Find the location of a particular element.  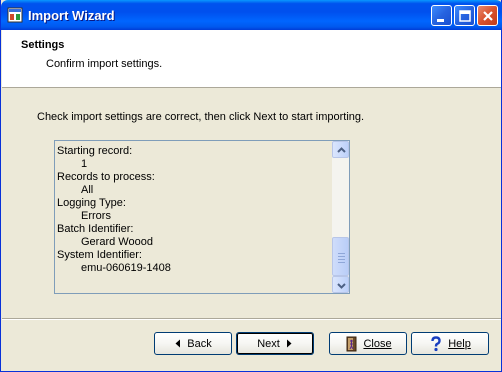

close-window-button is located at coordinates (487, 15).